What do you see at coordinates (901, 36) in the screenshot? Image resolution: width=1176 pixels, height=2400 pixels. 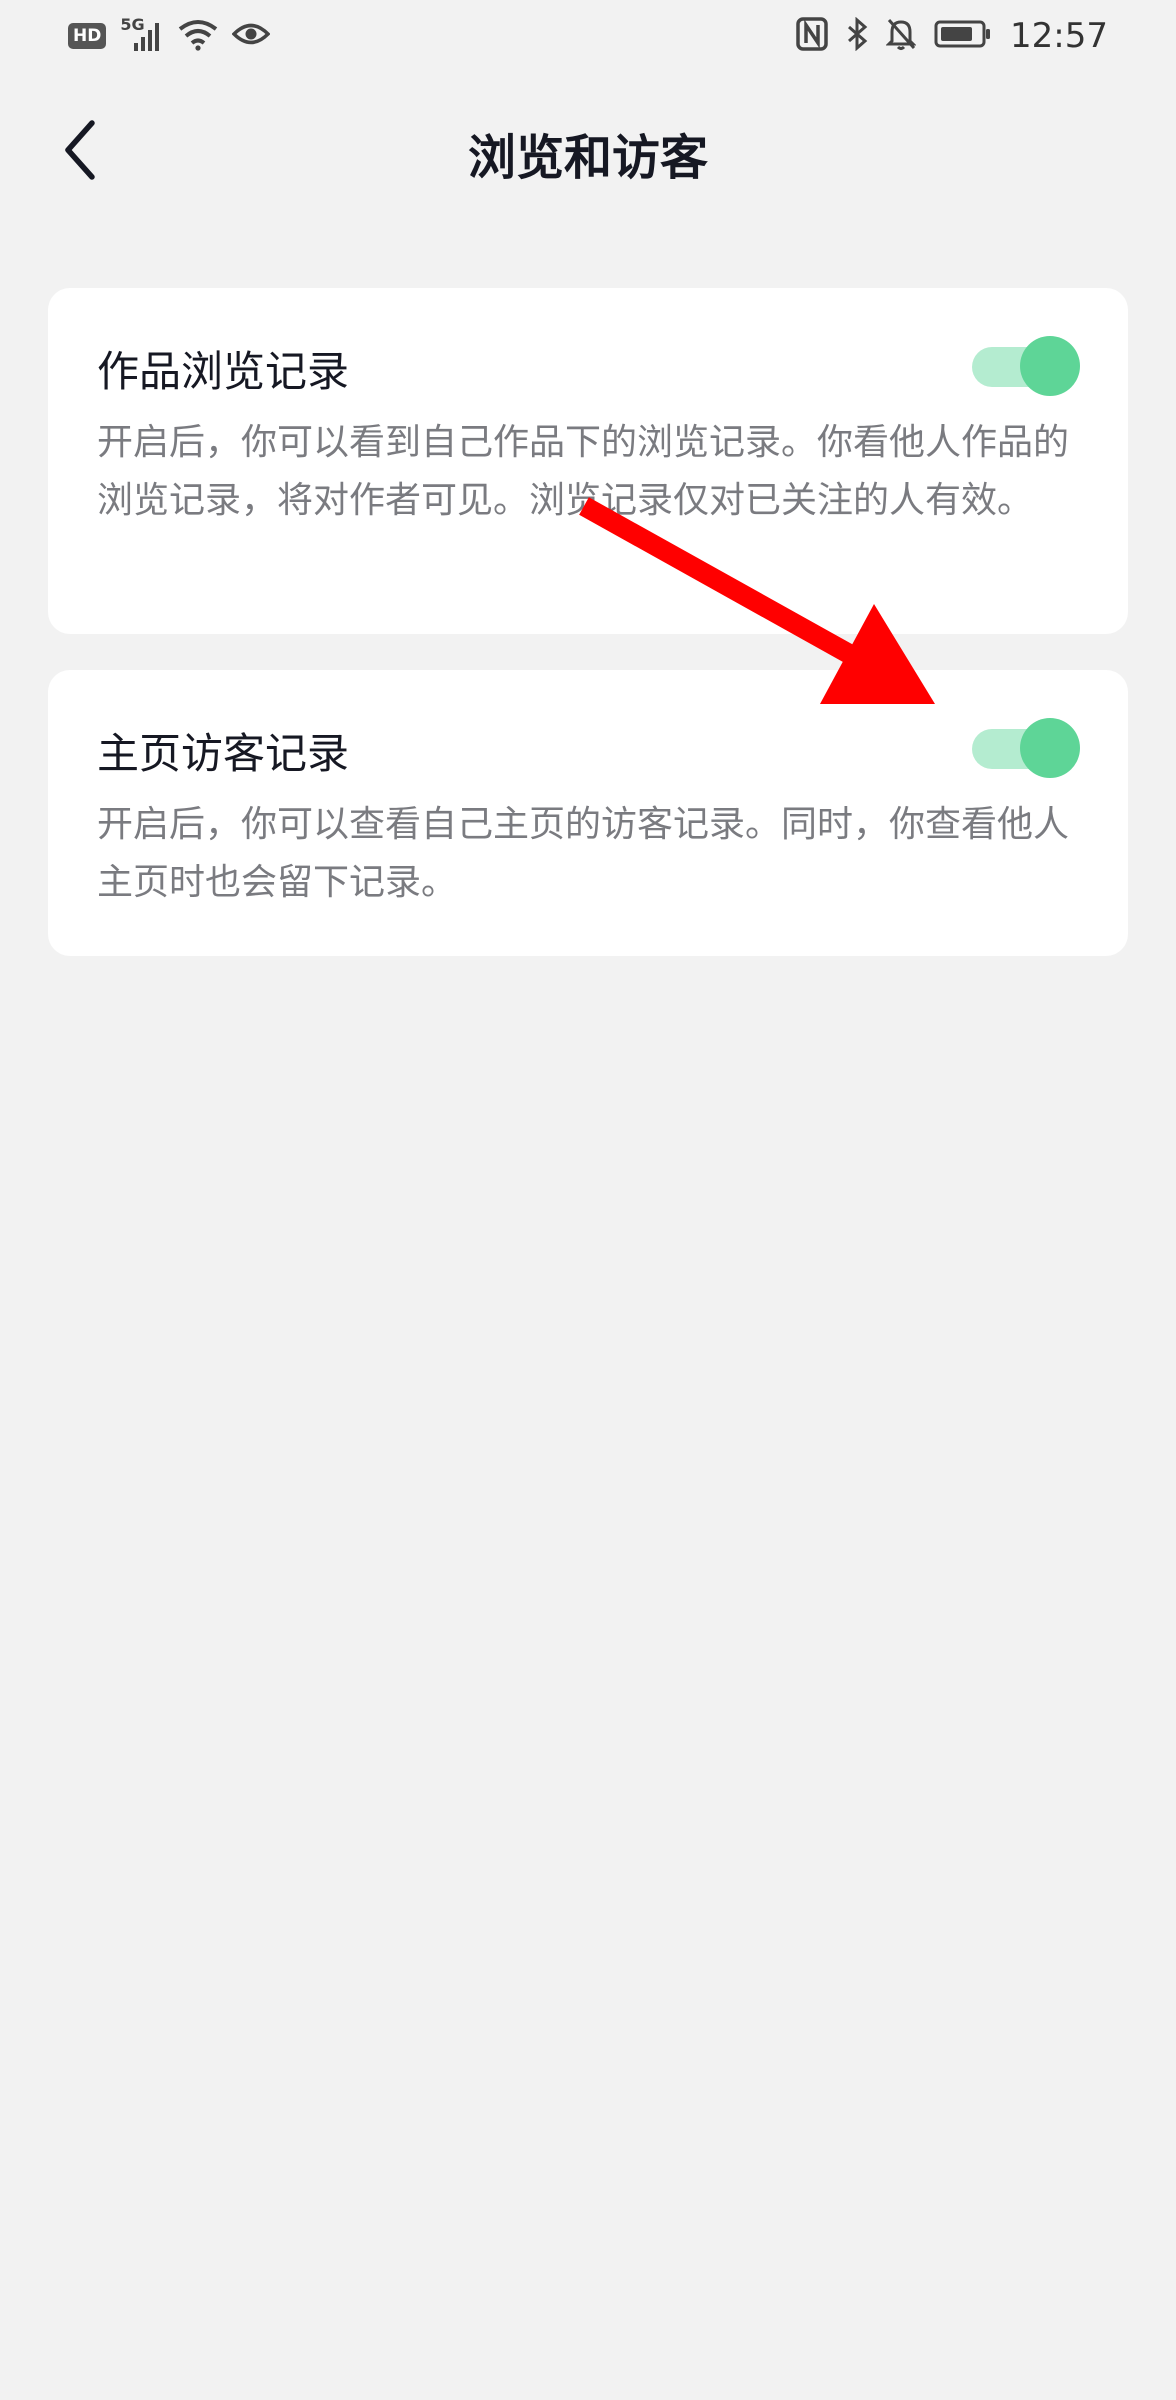 I see `mute-icon` at bounding box center [901, 36].